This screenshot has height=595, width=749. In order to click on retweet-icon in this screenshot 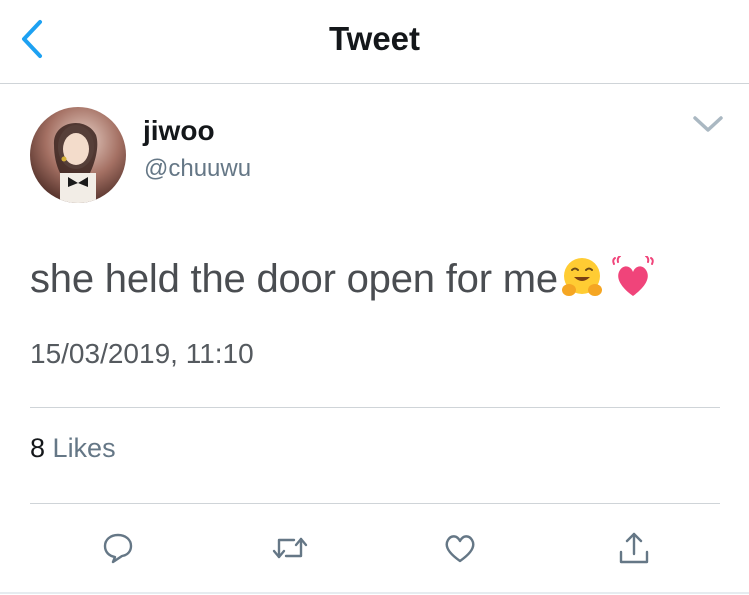, I will do `click(290, 548)`.